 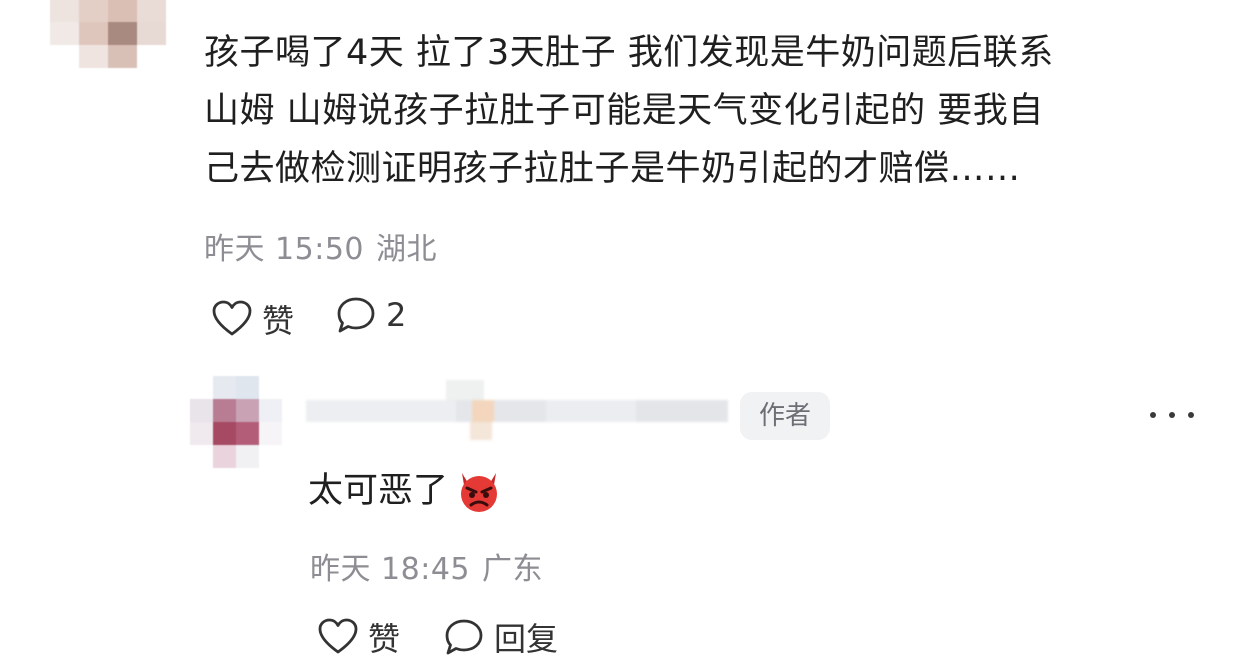 I want to click on comment-line: 孩子喝了4天 拉了3天肚子 我们发现是牛奶问题后联系, so click(x=629, y=53).